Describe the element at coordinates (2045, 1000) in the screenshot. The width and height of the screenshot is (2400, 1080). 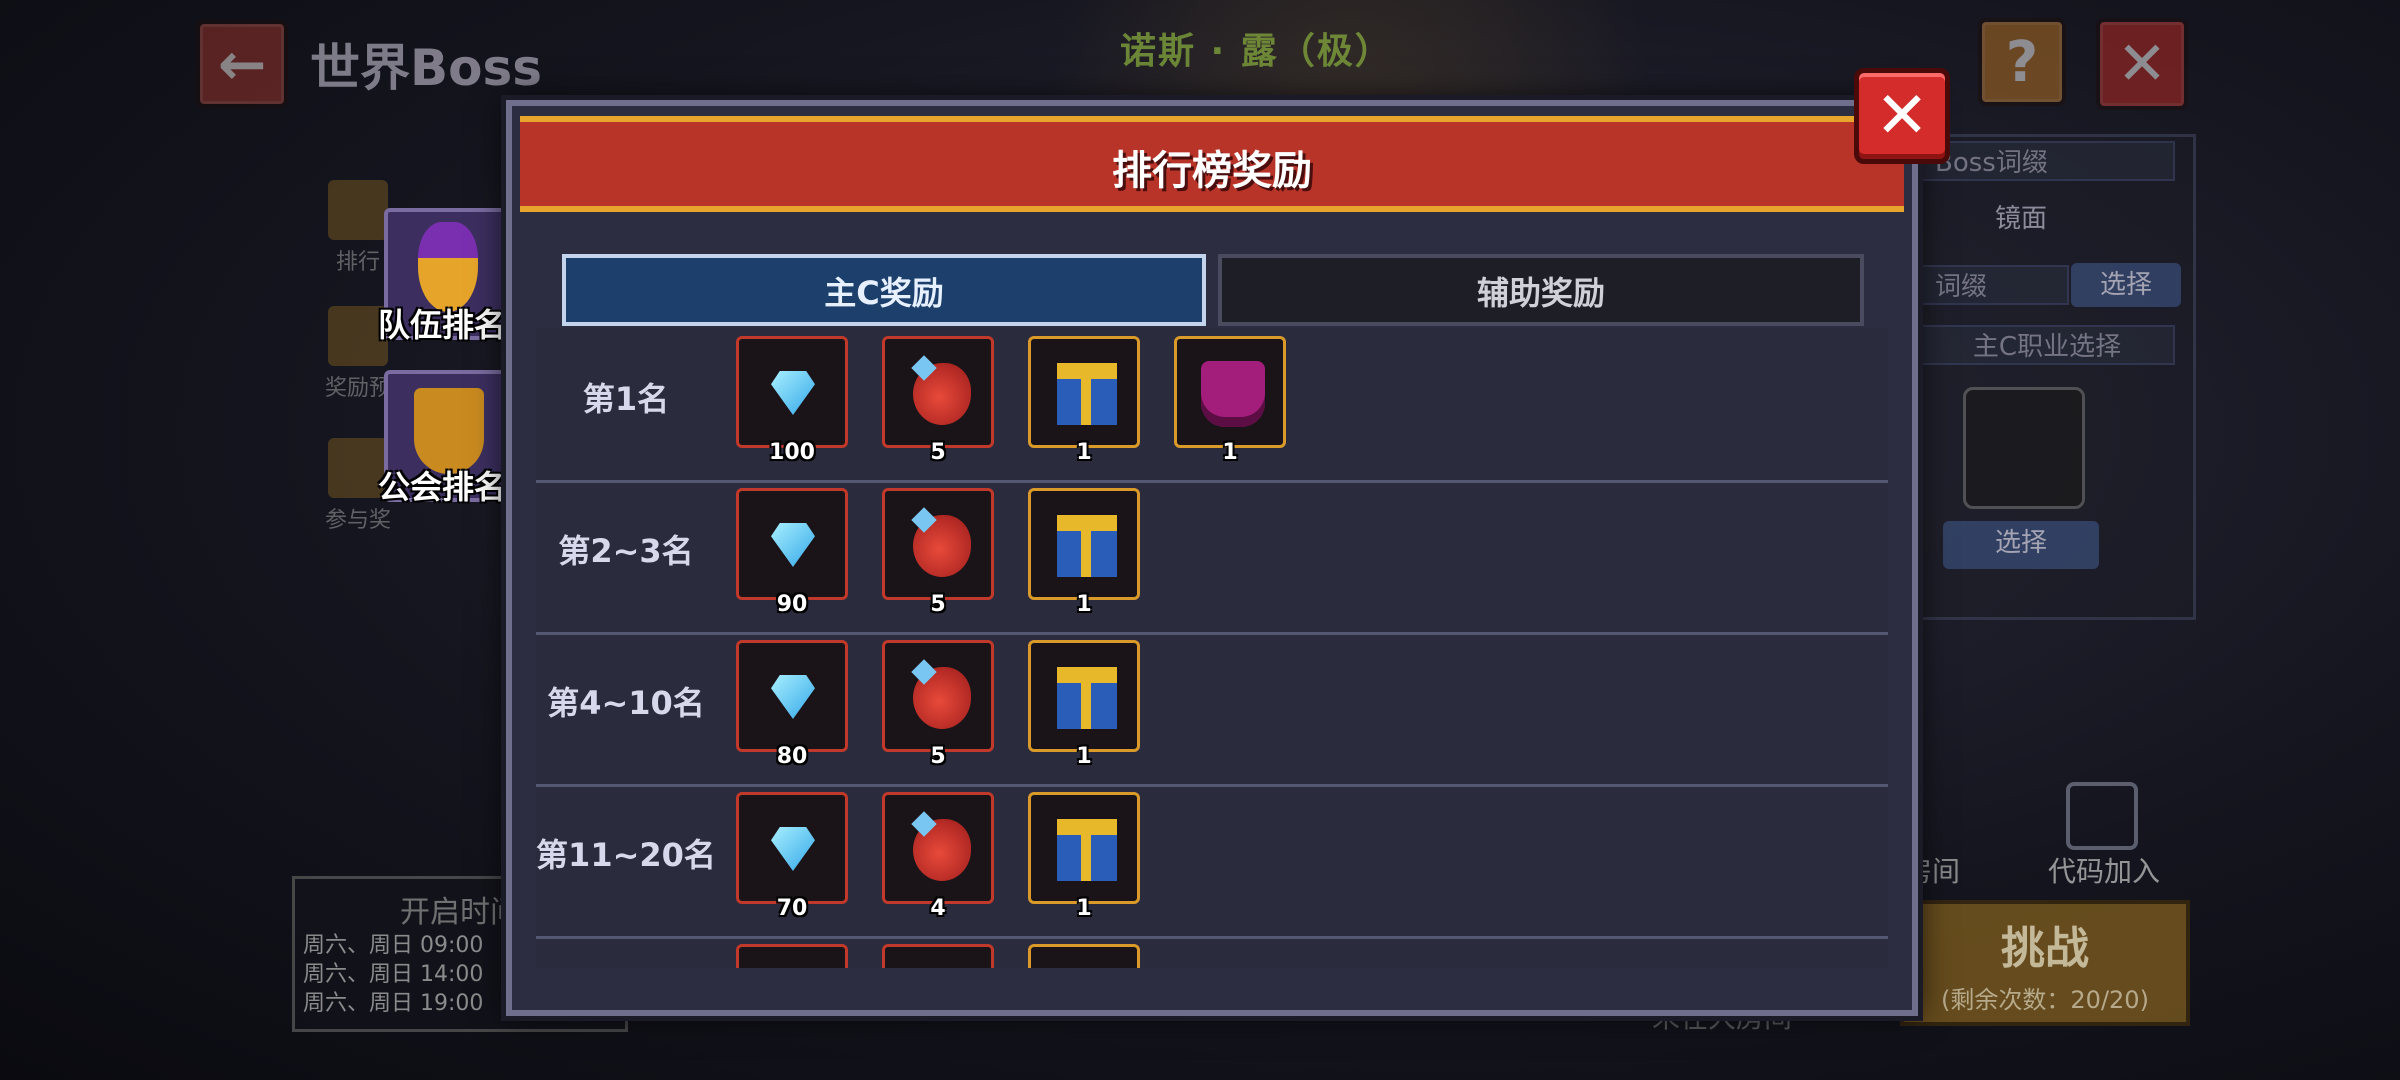
I see `remaining-count: (剩余次数：20/20)` at that location.